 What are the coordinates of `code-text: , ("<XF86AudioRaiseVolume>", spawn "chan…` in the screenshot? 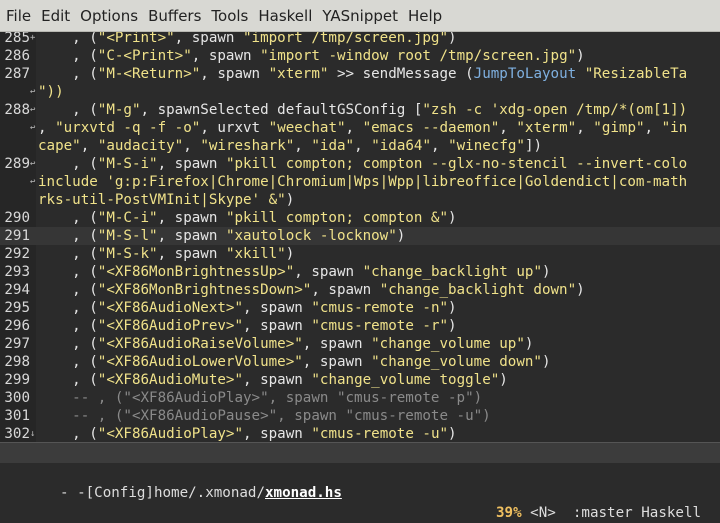 It's located at (286, 344).